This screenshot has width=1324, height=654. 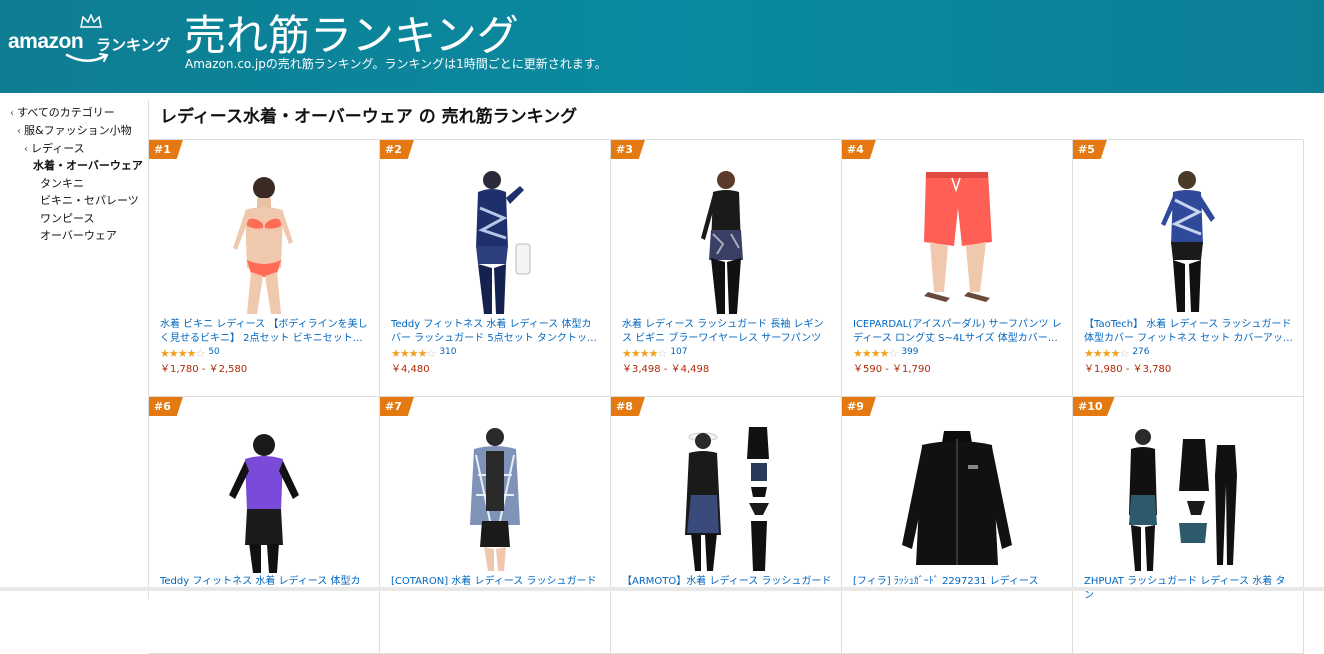 I want to click on product-rating: ★★★★☆ 310, so click(x=424, y=353).